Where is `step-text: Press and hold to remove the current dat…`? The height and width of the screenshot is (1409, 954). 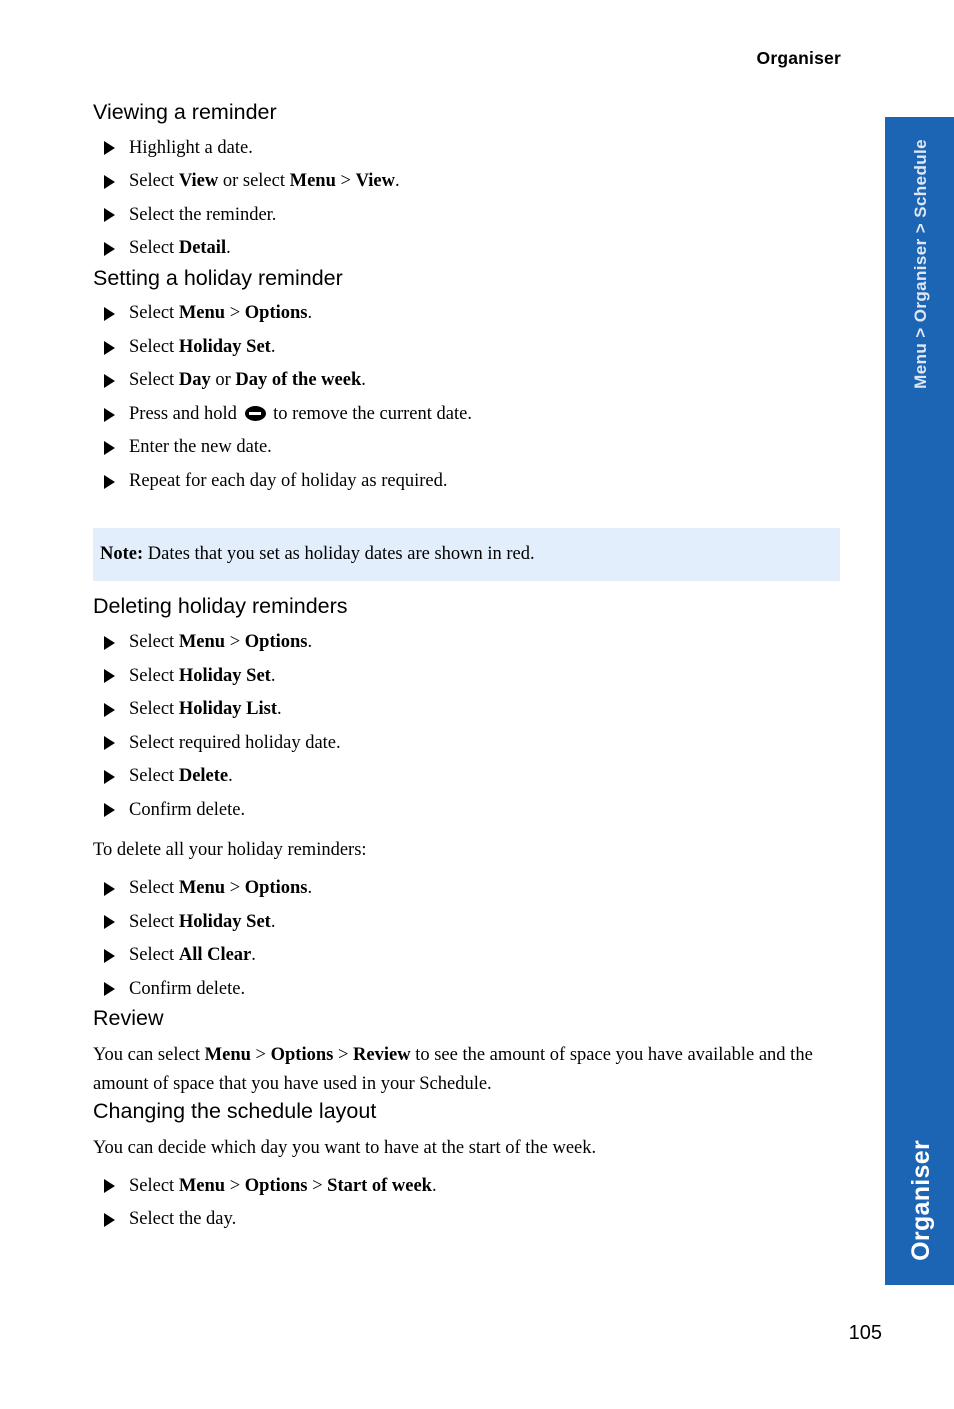
step-text: Press and hold to remove the current dat… is located at coordinates (300, 413).